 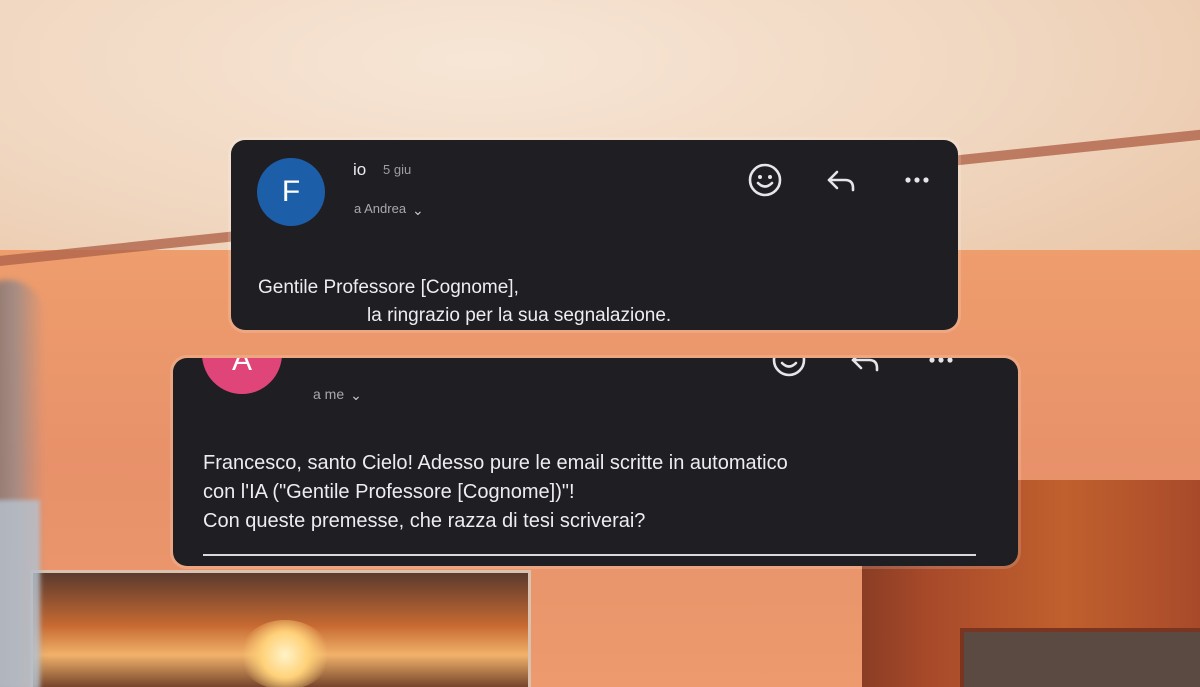 What do you see at coordinates (380, 208) in the screenshot?
I see `recipient-label: a Andrea` at bounding box center [380, 208].